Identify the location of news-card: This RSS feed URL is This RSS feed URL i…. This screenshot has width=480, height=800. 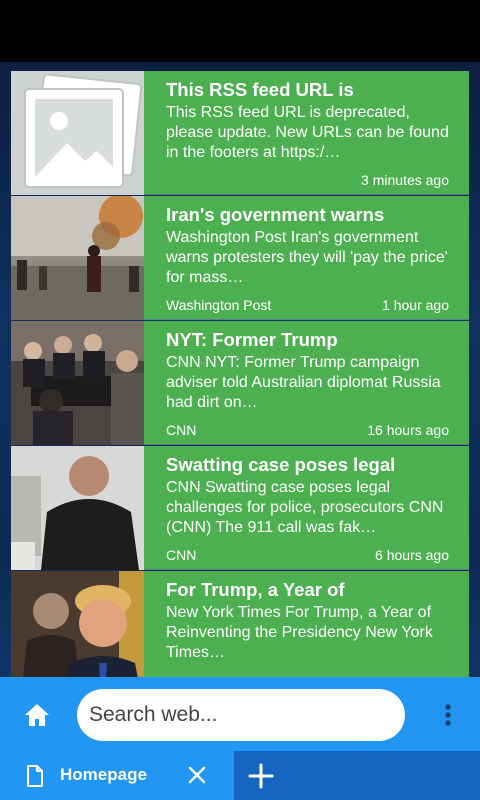
(240, 133).